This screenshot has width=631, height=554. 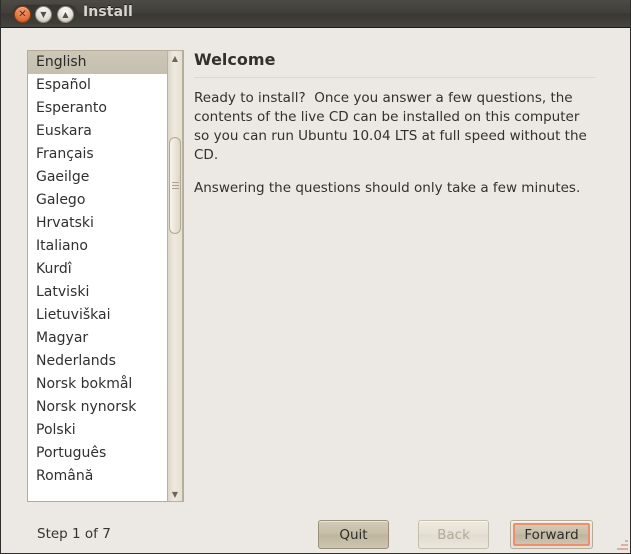 I want to click on list-item: Norsk bokmål, so click(x=105, y=384).